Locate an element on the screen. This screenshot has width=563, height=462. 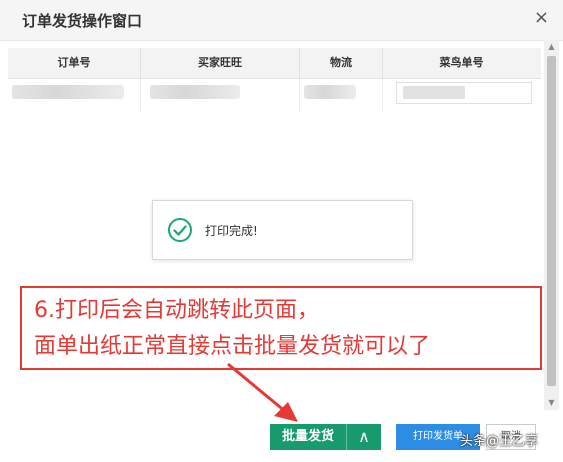
close-icon: × is located at coordinates (541, 18).